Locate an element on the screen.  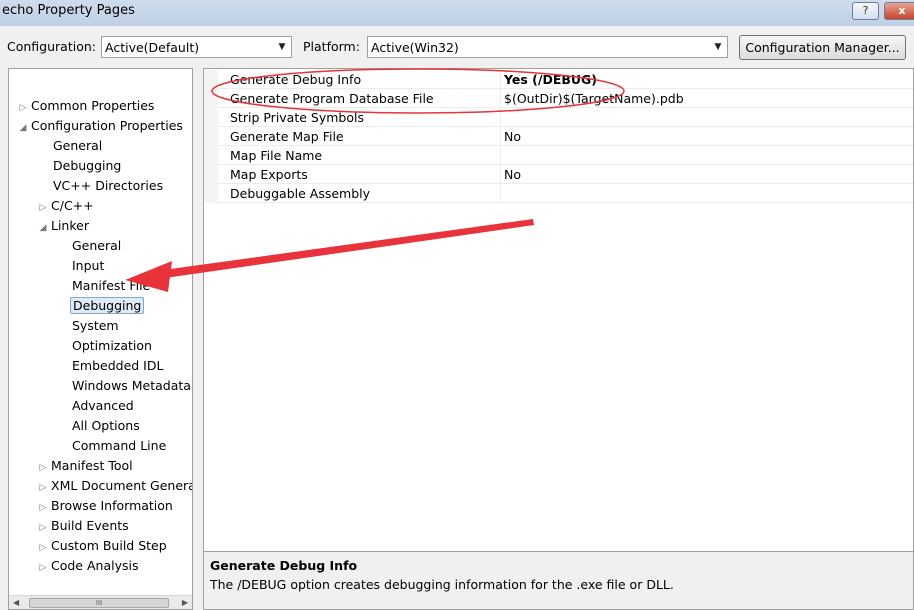
tree-item: ▷ Browse Information is located at coordinates (106, 506).